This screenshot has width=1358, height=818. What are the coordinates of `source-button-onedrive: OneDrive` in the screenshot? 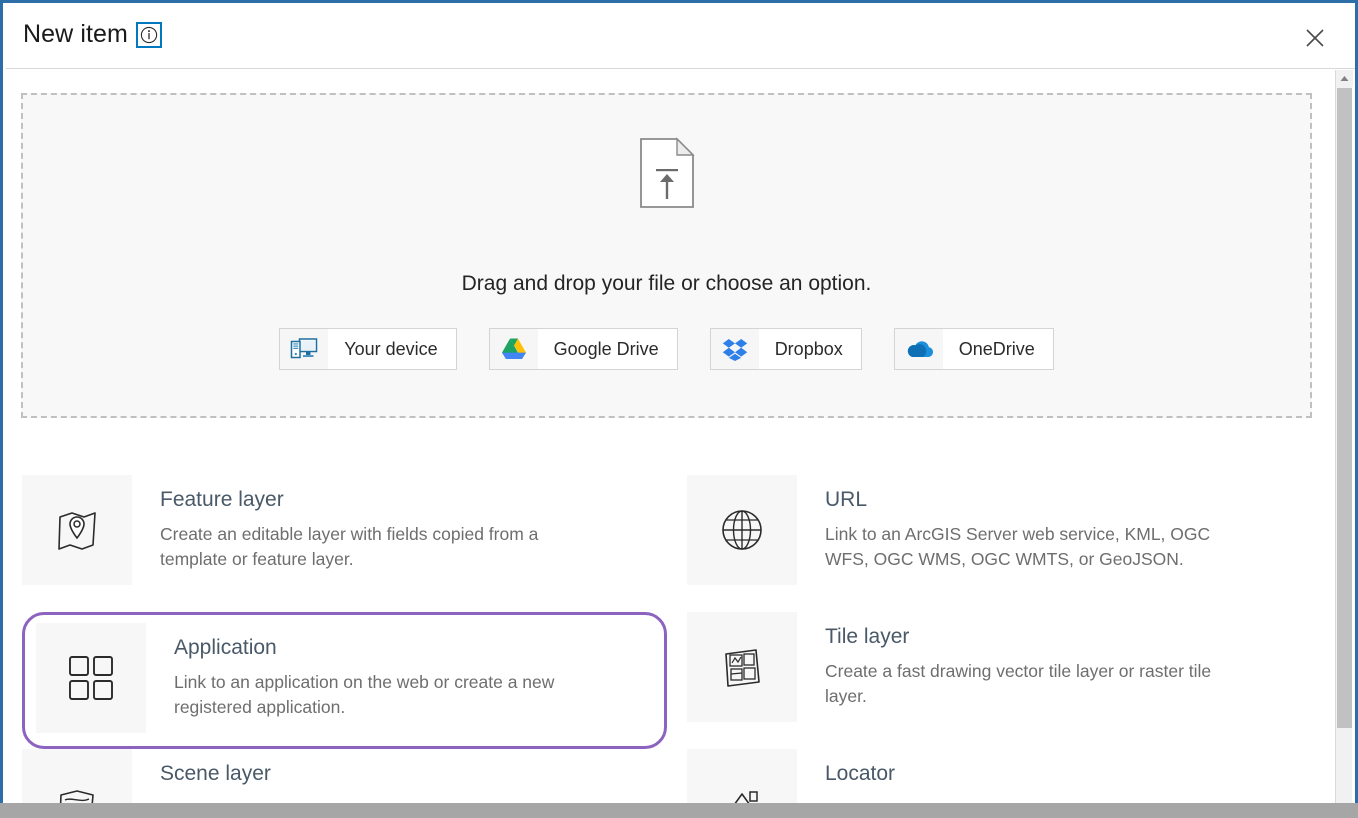 It's located at (973, 349).